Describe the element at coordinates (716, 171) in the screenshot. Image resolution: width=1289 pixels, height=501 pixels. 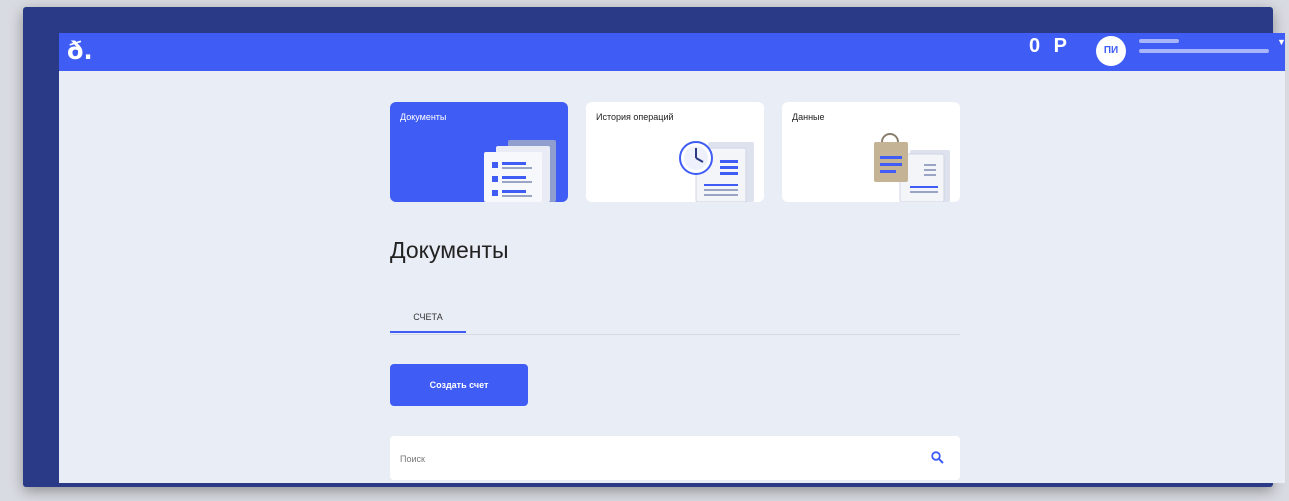
I see `clock-history-illustration-icon` at that location.